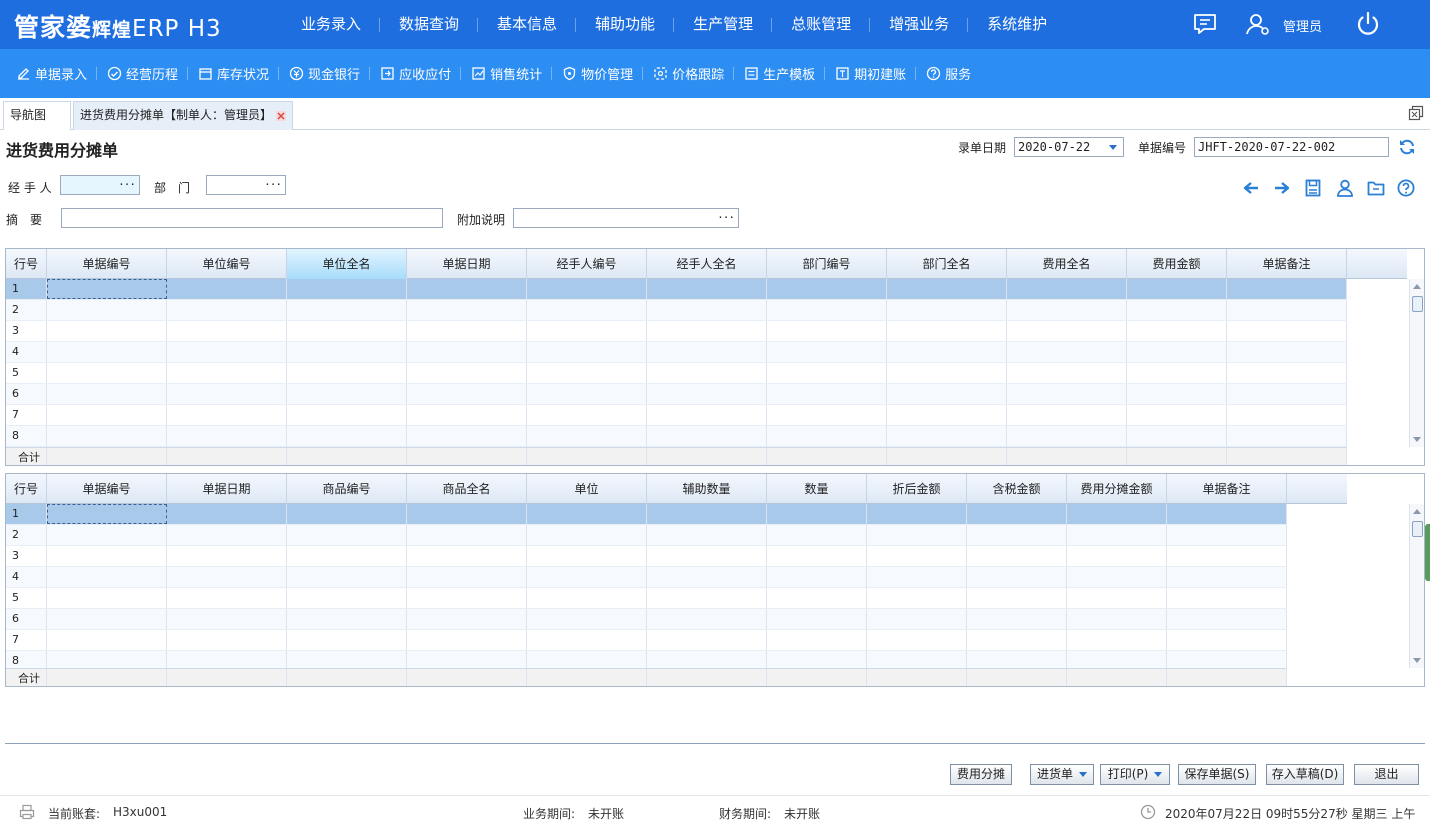 This screenshot has width=1430, height=827. I want to click on main-nav-item: 业务录入, so click(331, 24).